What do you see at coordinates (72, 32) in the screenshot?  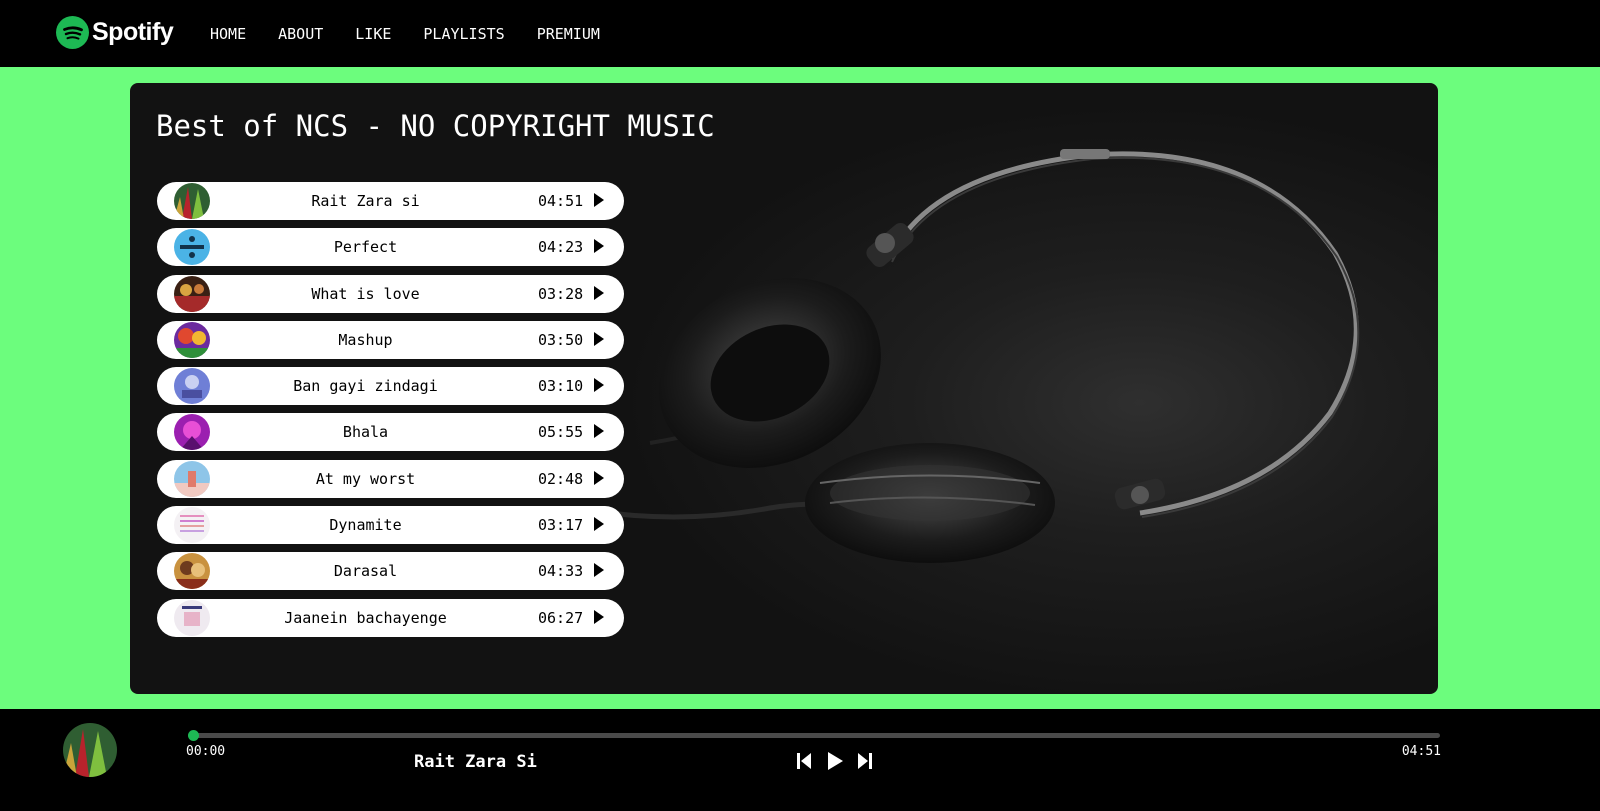 I see `spotify-icon` at bounding box center [72, 32].